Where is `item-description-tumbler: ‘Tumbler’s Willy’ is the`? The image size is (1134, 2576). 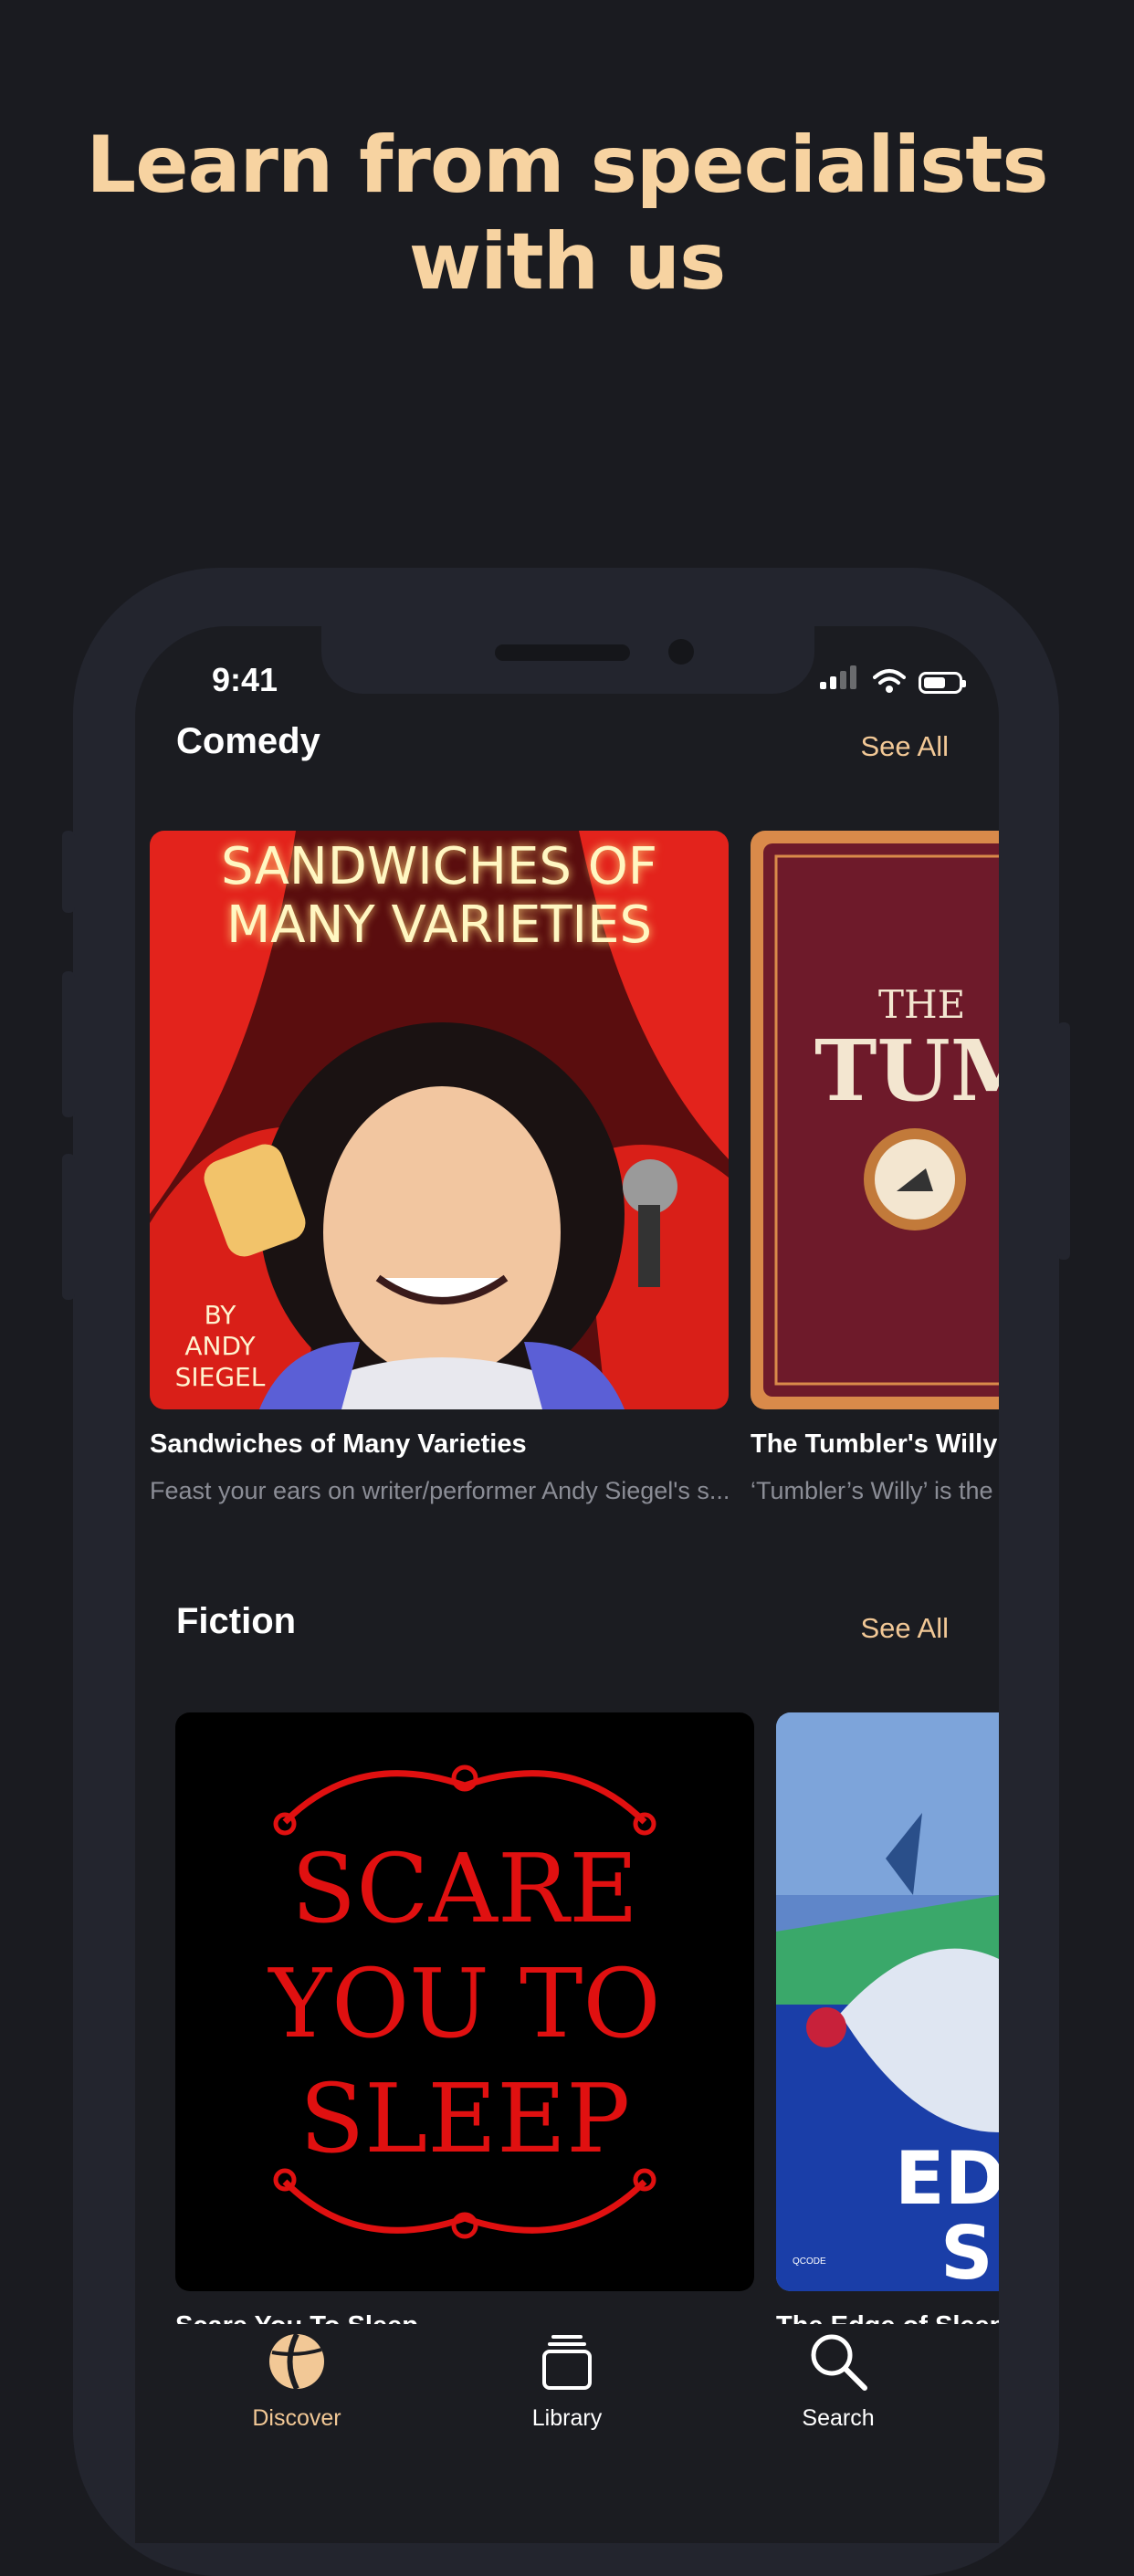
item-description-tumbler: ‘Tumbler’s Willy’ is the is located at coordinates (872, 1490).